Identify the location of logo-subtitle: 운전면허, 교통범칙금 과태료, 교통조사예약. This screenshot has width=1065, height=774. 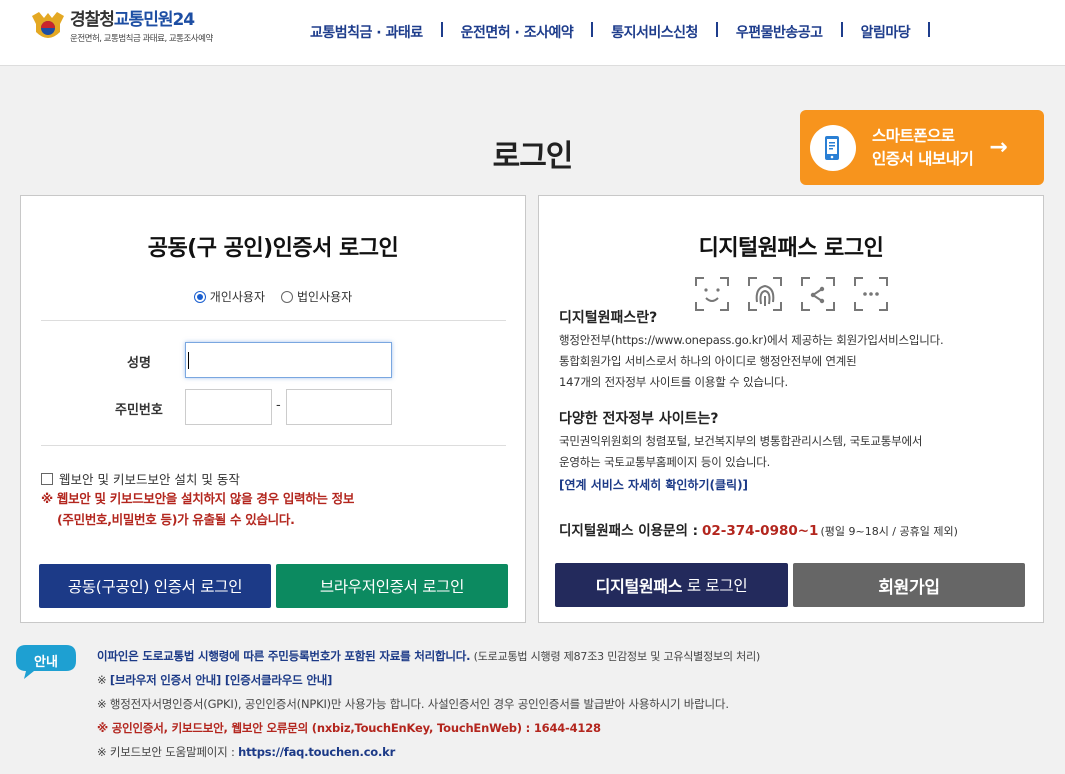
(141, 39).